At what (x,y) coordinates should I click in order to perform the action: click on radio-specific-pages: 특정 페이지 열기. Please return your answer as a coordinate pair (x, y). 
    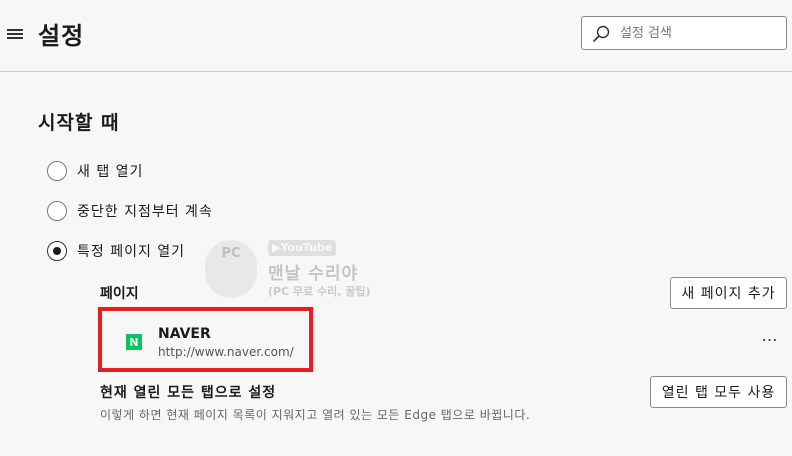
    Looking at the image, I should click on (116, 251).